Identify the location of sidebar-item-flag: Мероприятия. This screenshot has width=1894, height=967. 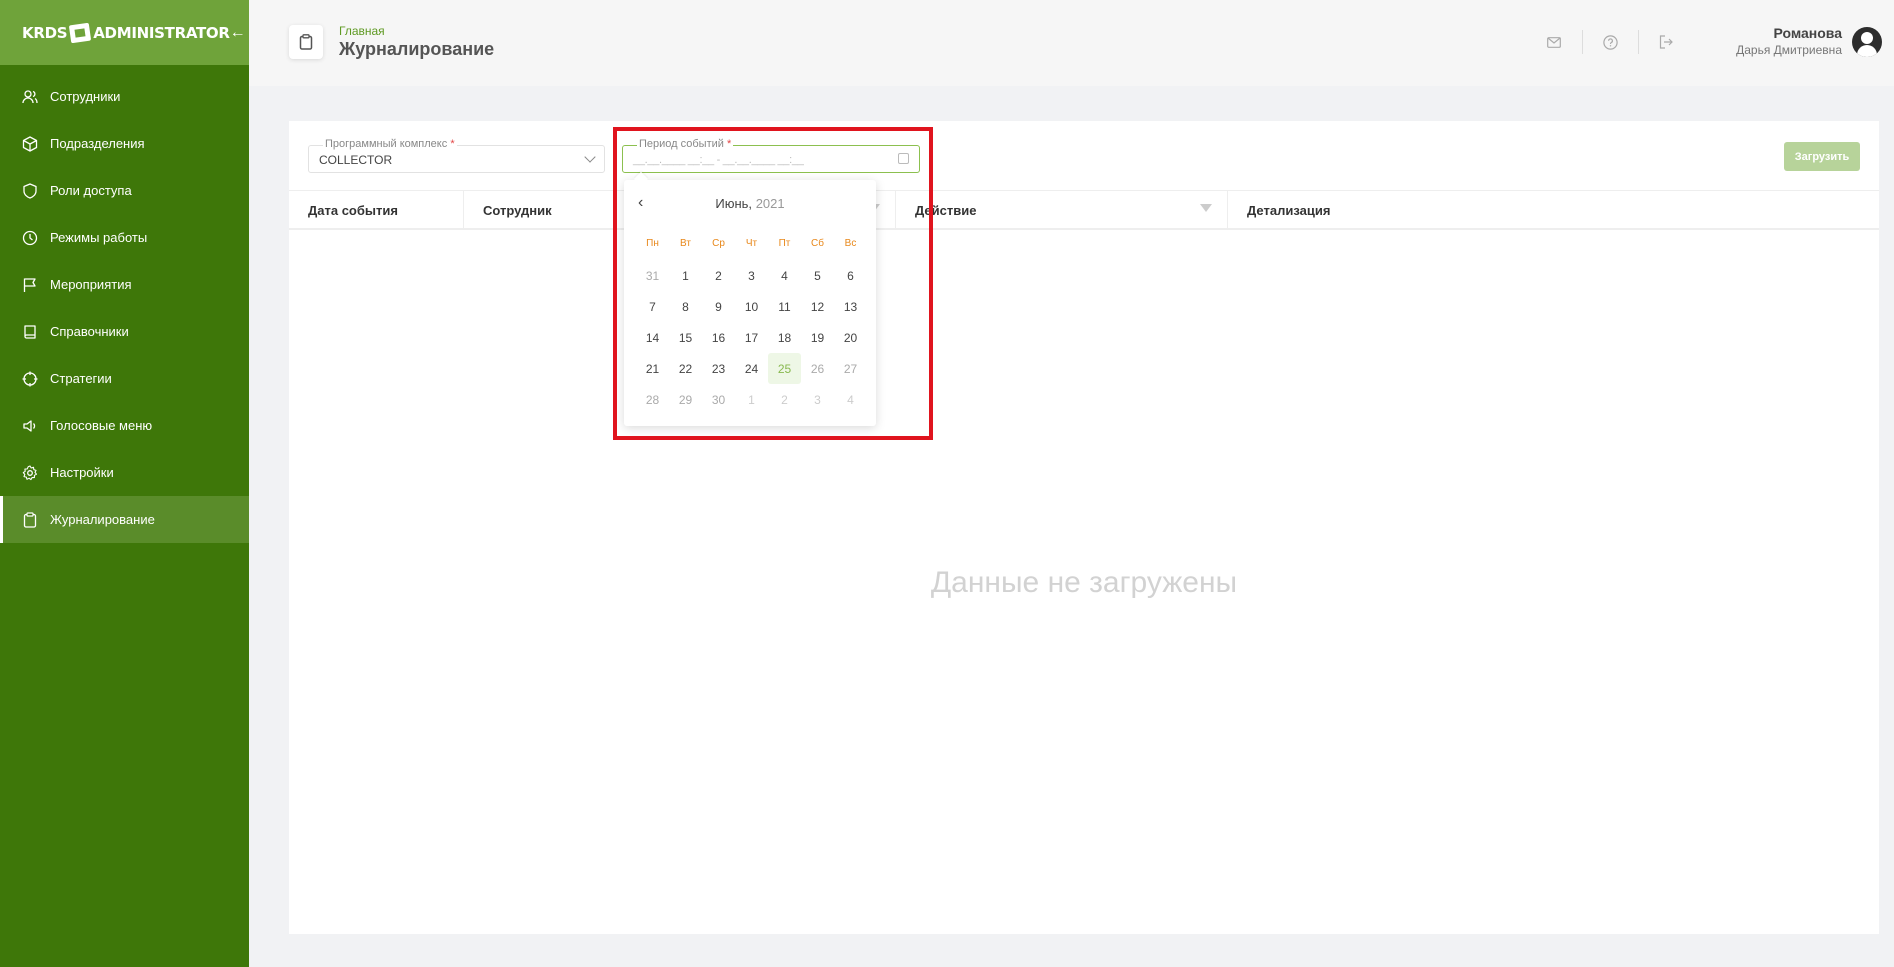
(124, 284).